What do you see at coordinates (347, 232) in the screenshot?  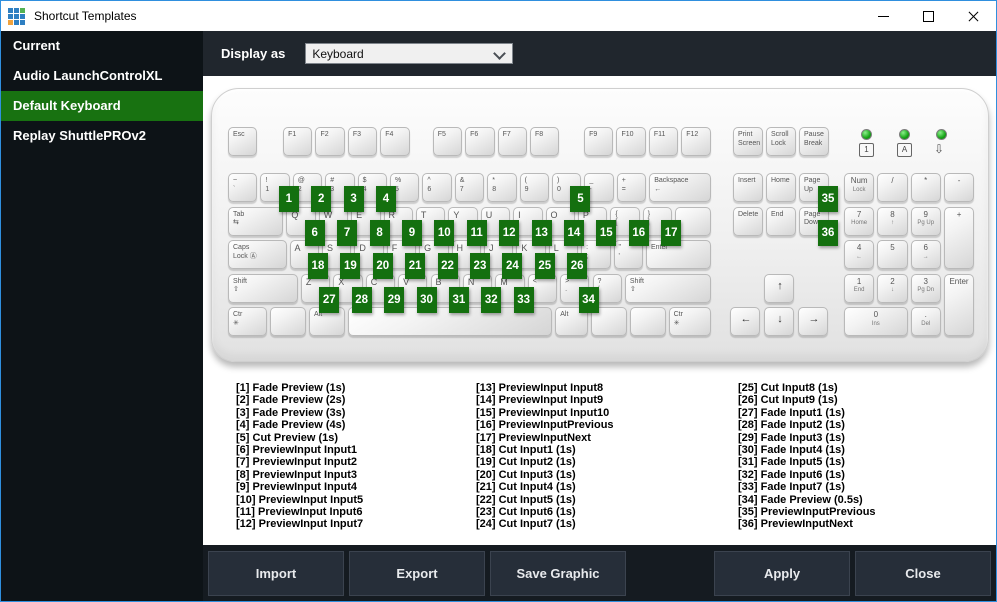 I see `badge-7: 7` at bounding box center [347, 232].